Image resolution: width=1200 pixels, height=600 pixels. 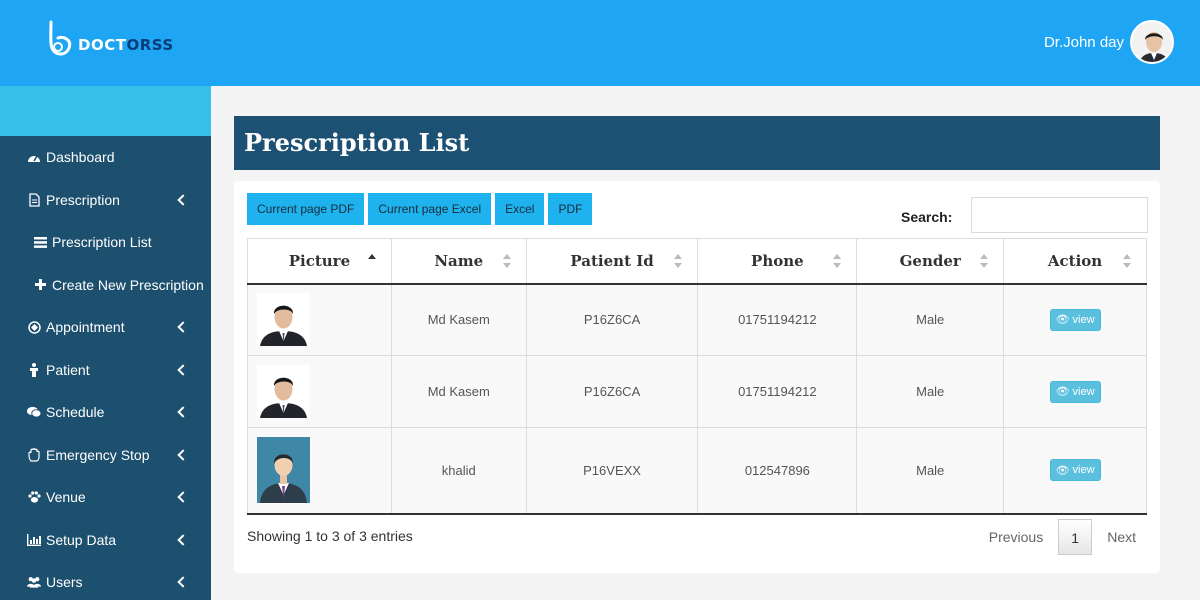 I want to click on sidebar-accent-bar, so click(x=105, y=111).